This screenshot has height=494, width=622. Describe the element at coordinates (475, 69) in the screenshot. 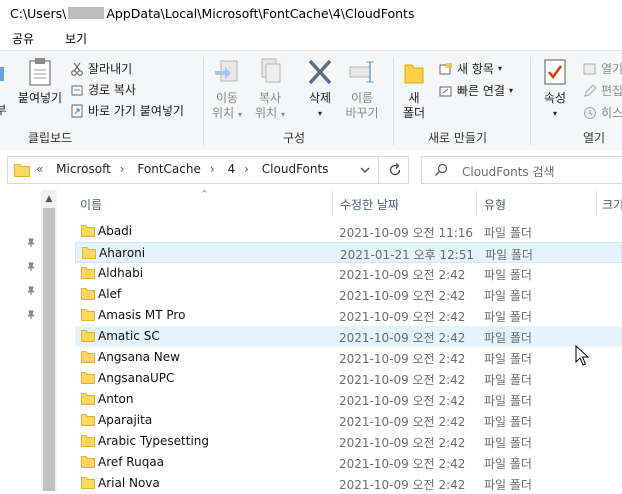

I see `new-item-label: 새 항목` at that location.